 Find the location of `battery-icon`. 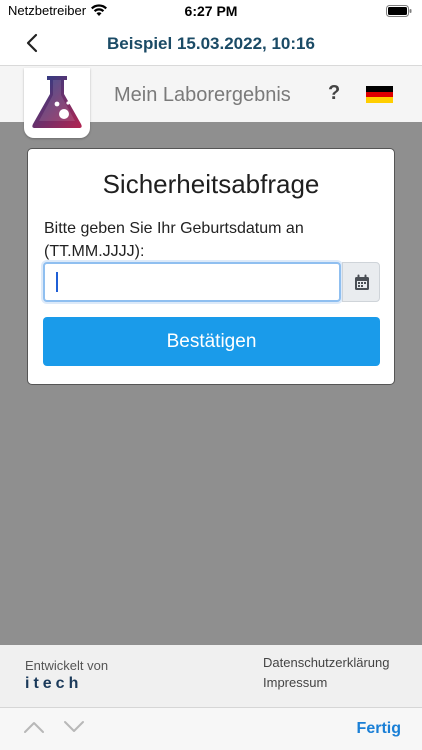

battery-icon is located at coordinates (399, 11).